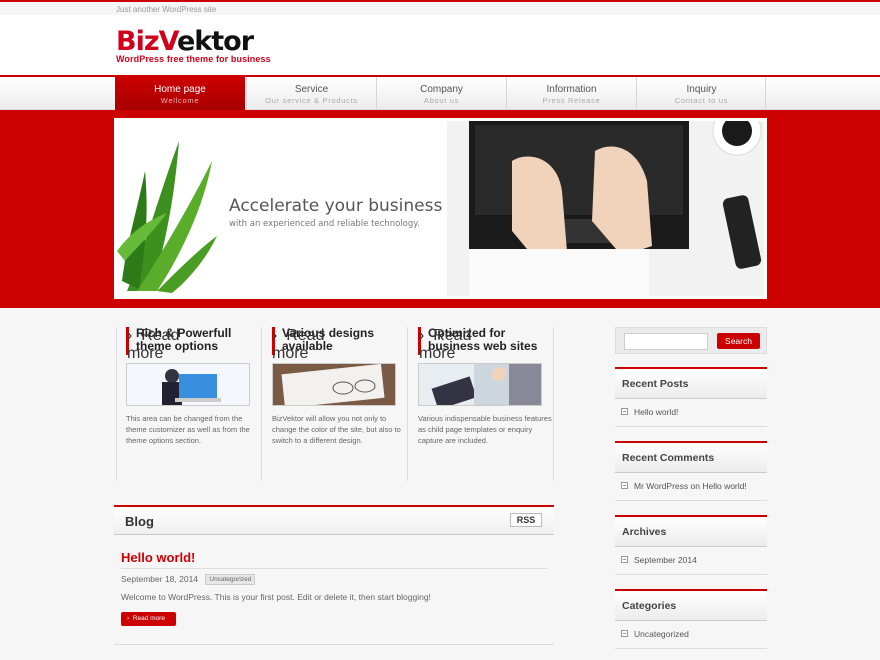 Image resolution: width=880 pixels, height=660 pixels. Describe the element at coordinates (571, 100) in the screenshot. I see `nav-sublabel: Press Release` at that location.